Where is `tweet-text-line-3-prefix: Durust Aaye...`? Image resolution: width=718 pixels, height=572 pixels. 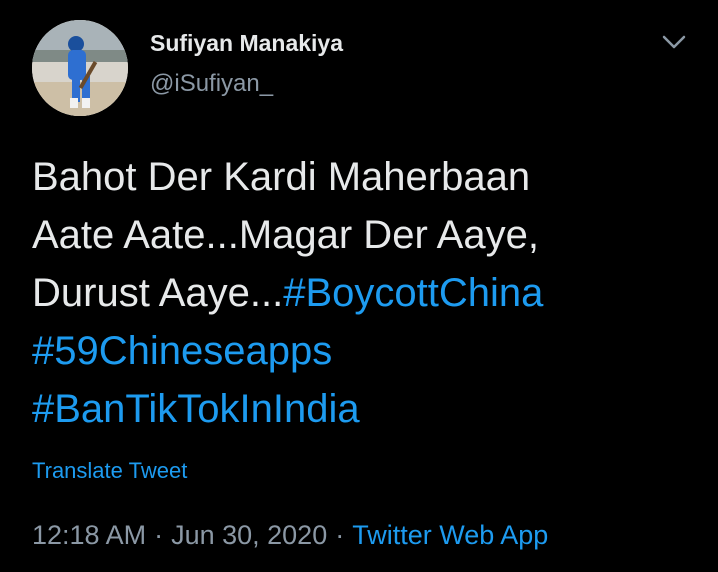 tweet-text-line-3-prefix: Durust Aaye... is located at coordinates (158, 293).